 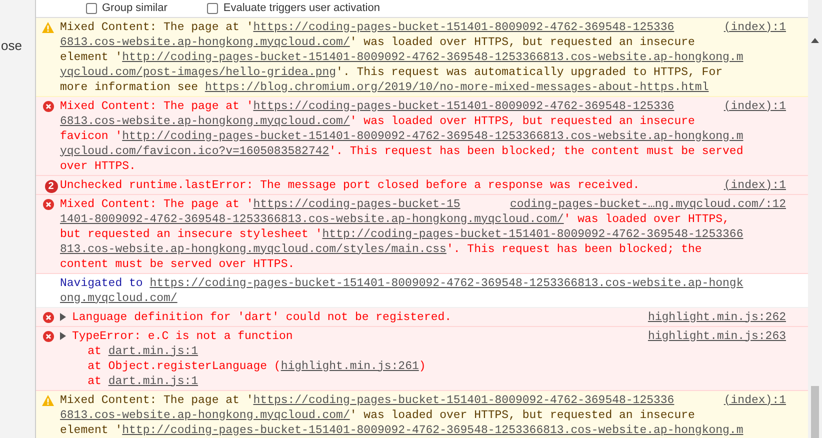 What do you see at coordinates (645, 204) in the screenshot?
I see `source-link: coding-pages-bucket-…ng.myqcloud.com/:12` at bounding box center [645, 204].